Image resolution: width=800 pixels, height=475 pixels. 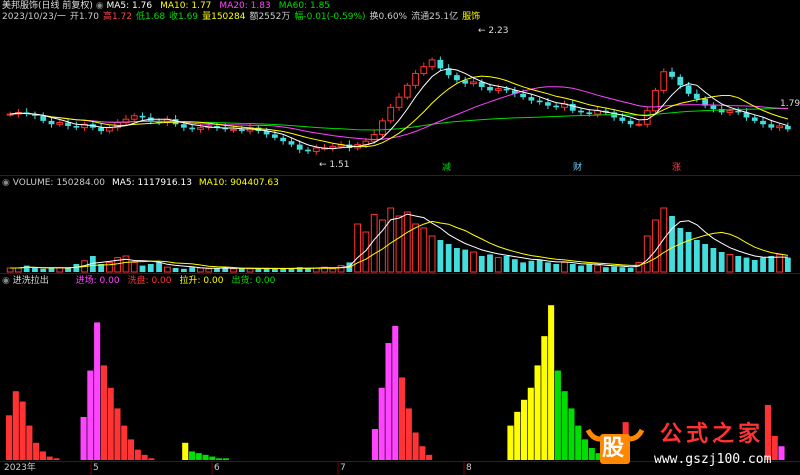 What do you see at coordinates (469, 468) in the screenshot?
I see `x-axis-label-4: 8` at bounding box center [469, 468].